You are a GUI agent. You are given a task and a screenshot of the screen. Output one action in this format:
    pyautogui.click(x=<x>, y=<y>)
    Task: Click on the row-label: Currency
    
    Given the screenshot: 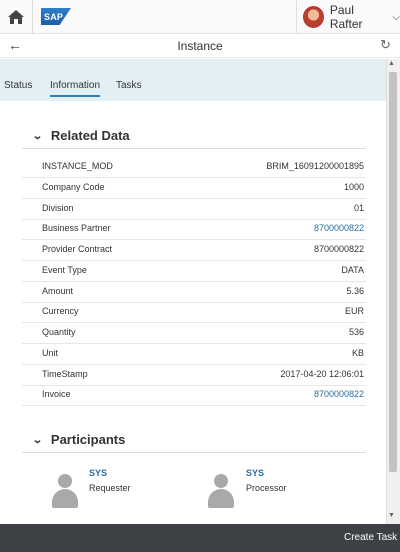 What is the action you would take?
    pyautogui.click(x=60, y=311)
    